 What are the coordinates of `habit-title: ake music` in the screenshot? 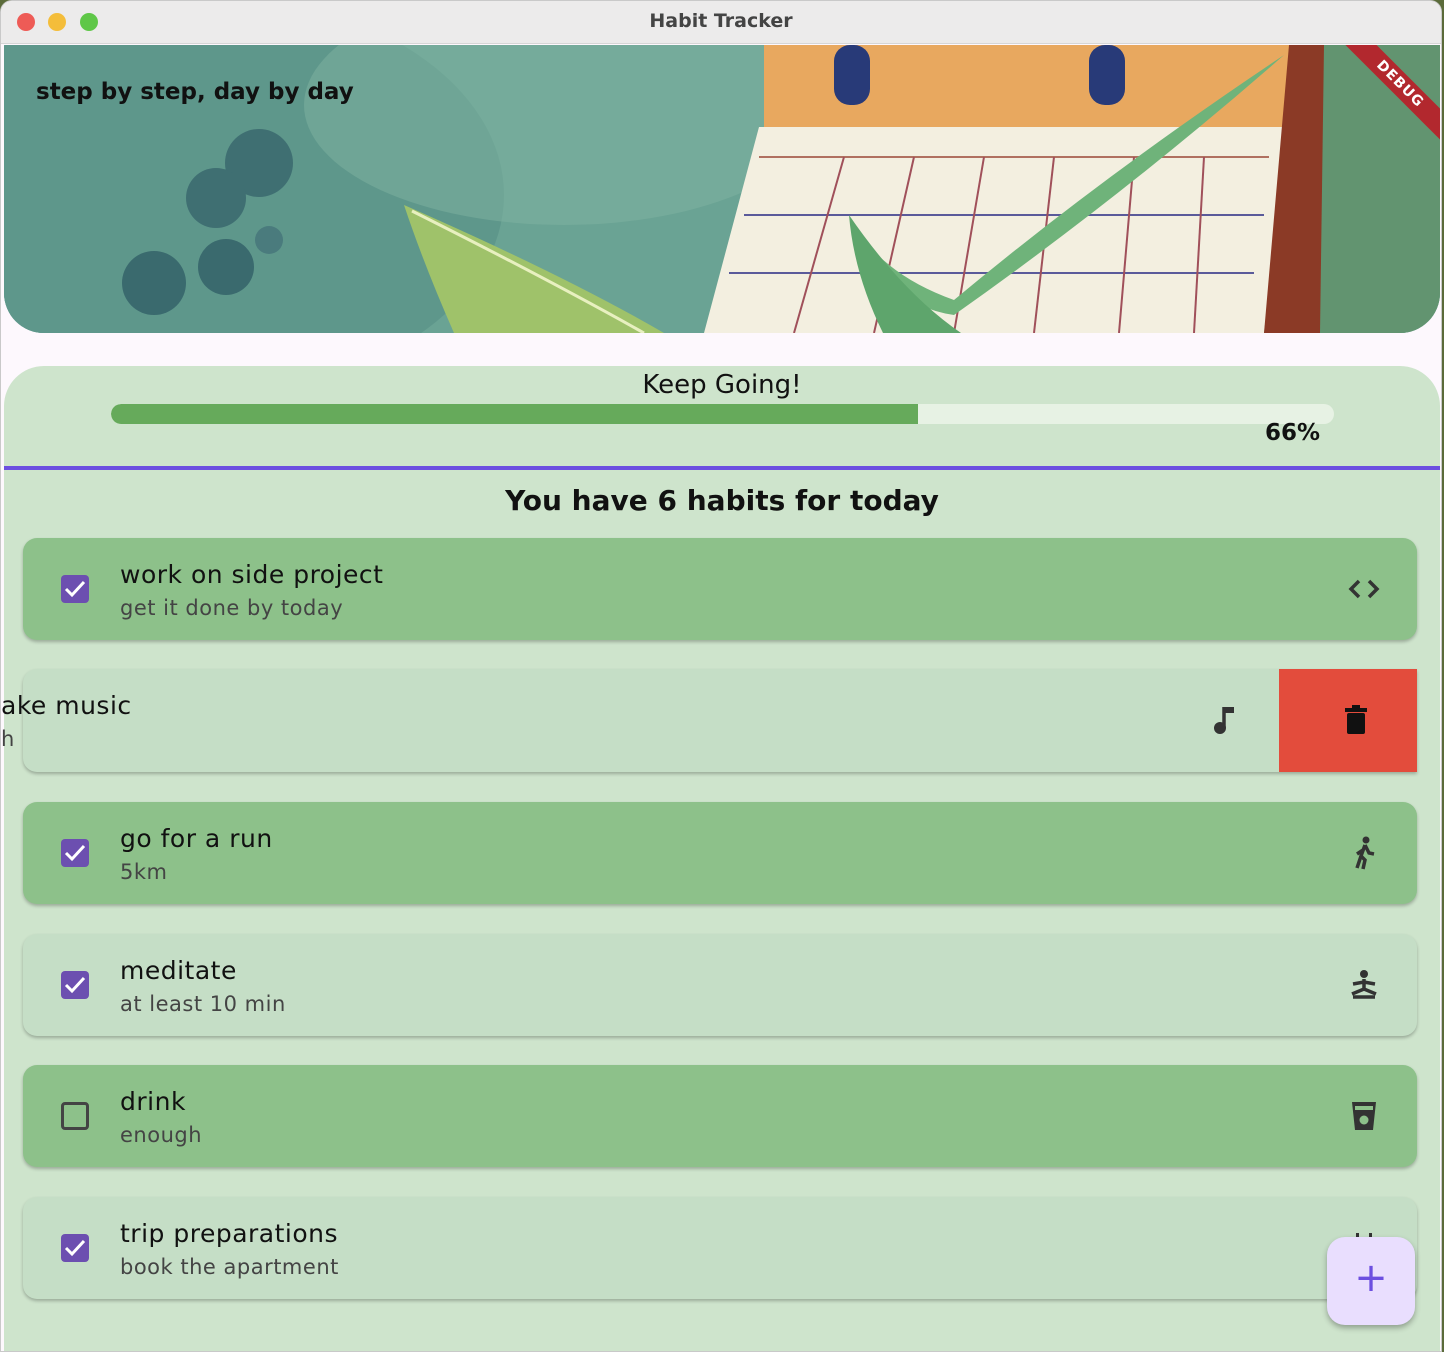 It's located at (66, 705).